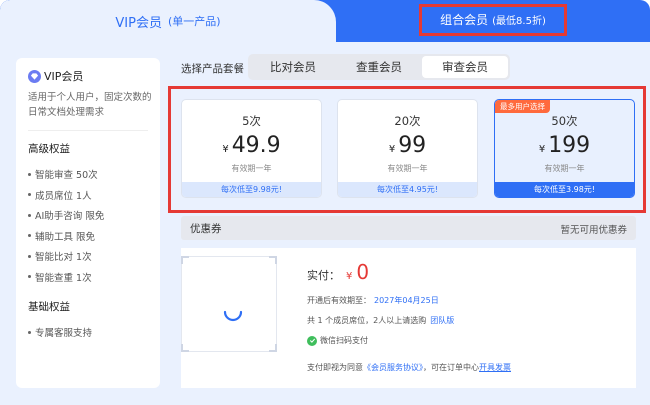  I want to click on benefit-item: 智能审查 50次, so click(94, 174).